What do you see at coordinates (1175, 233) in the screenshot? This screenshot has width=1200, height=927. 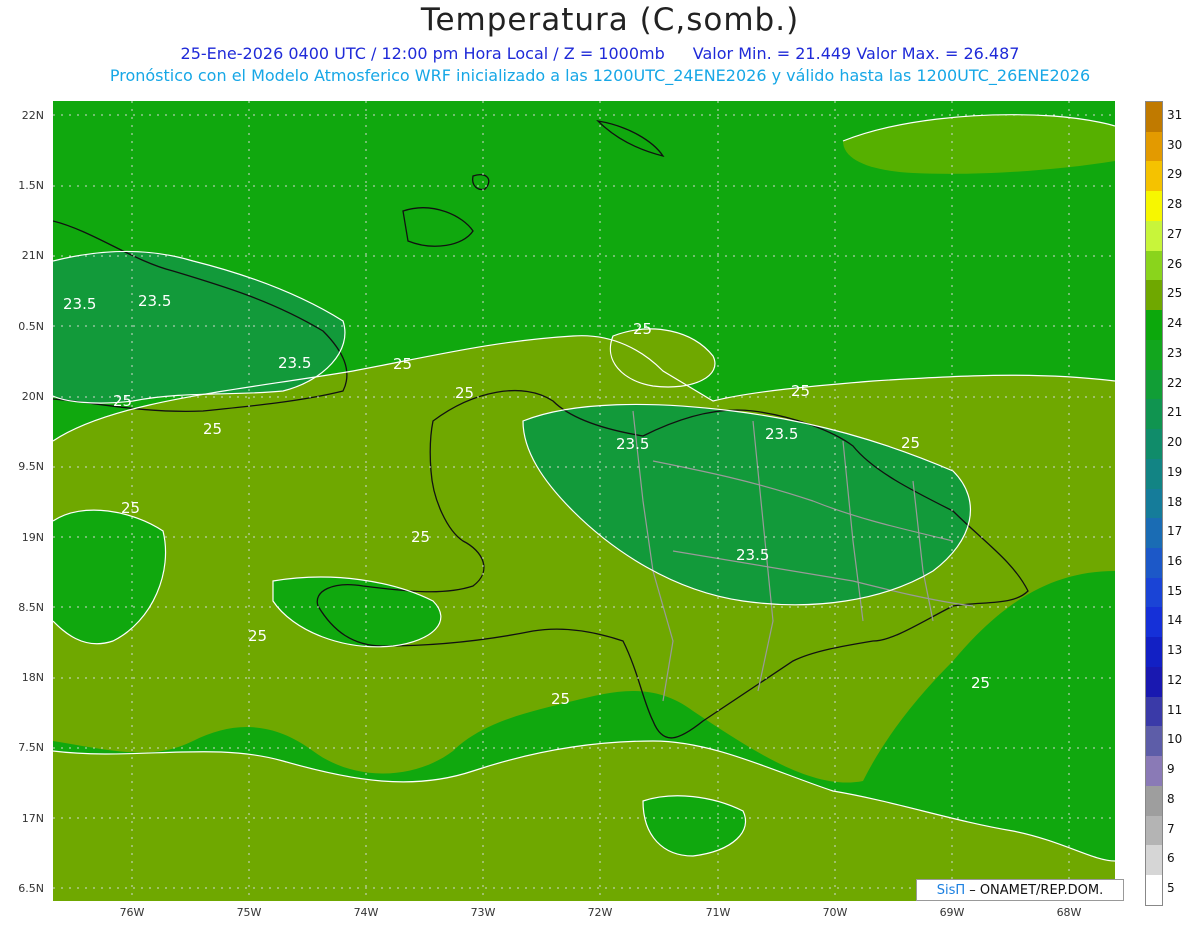 I see `colorbar-label: 27` at bounding box center [1175, 233].